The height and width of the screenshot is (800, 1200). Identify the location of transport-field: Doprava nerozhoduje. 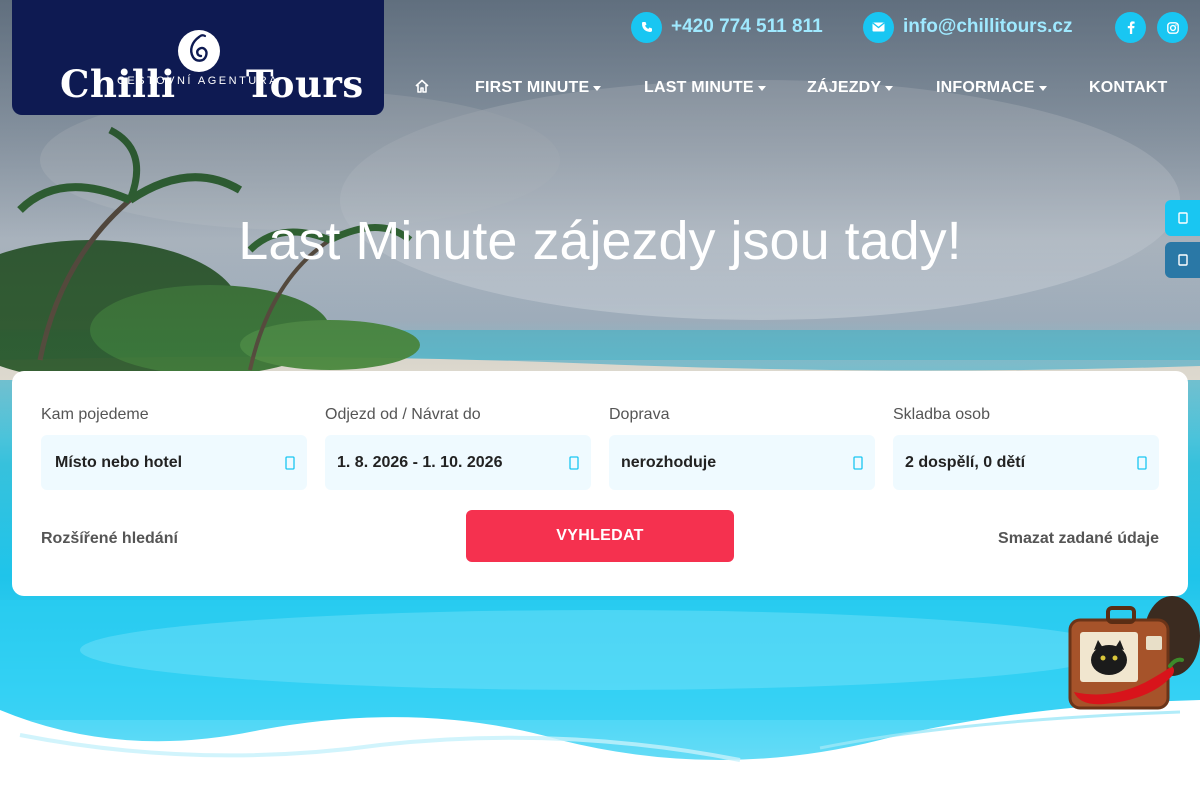
(742, 448).